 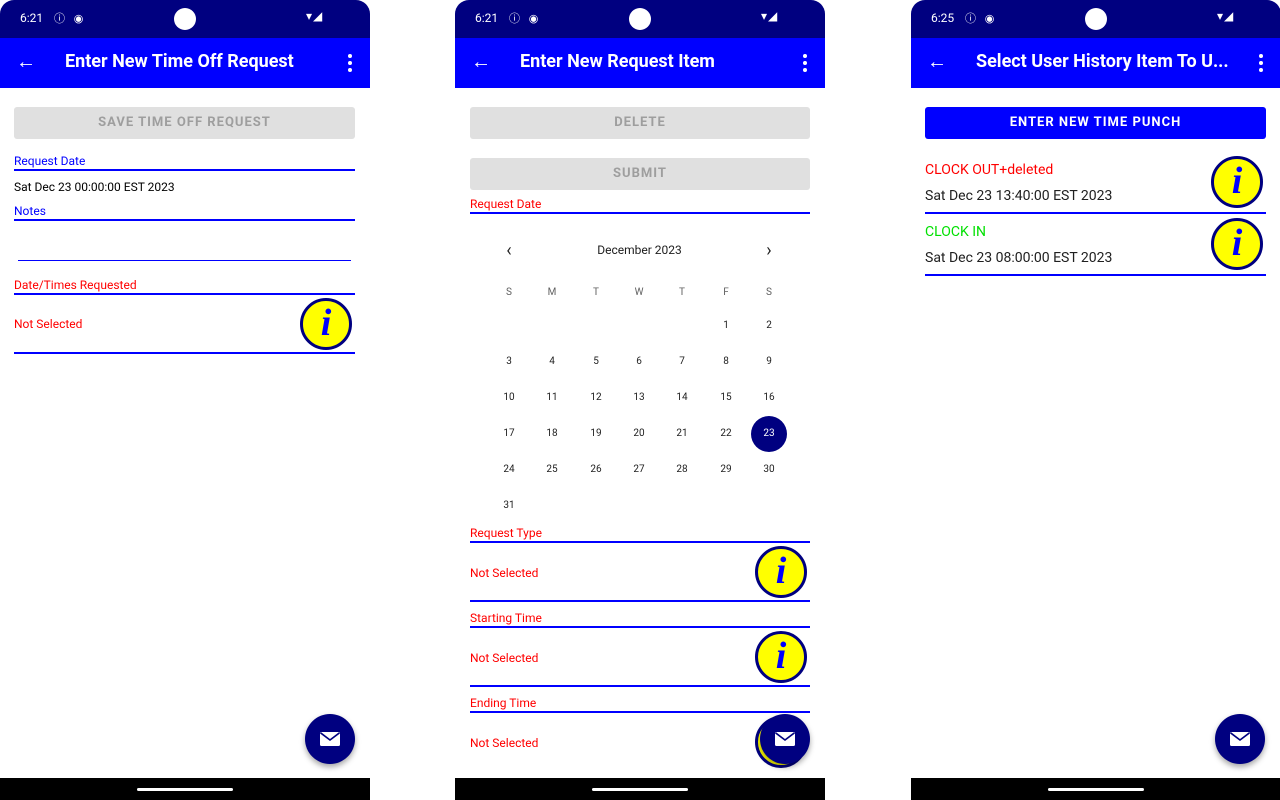 I want to click on save-time-off-request-button: SAVE TIME OFF REQUEST, so click(x=184, y=123).